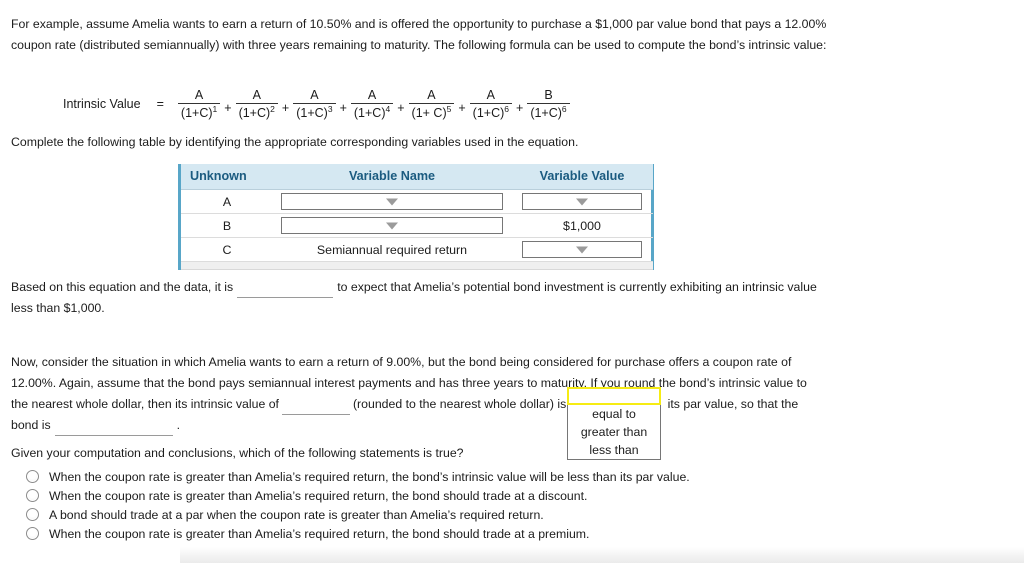  I want to click on row-c-variable-value-cell, so click(582, 249).